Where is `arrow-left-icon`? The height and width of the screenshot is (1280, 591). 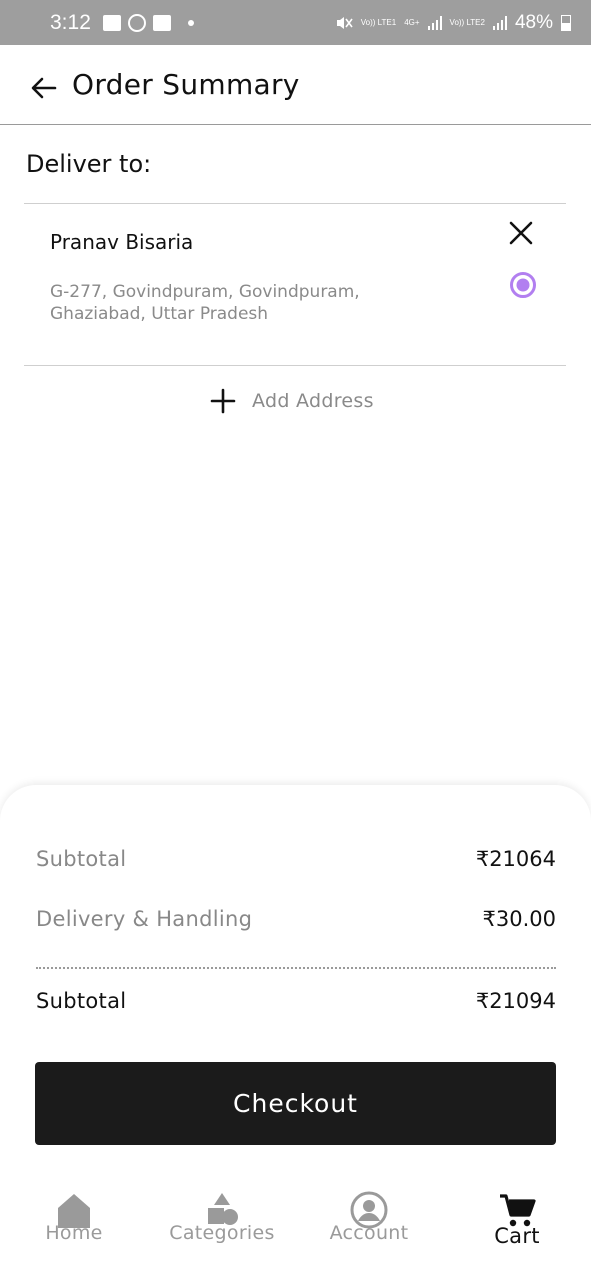 arrow-left-icon is located at coordinates (44, 88).